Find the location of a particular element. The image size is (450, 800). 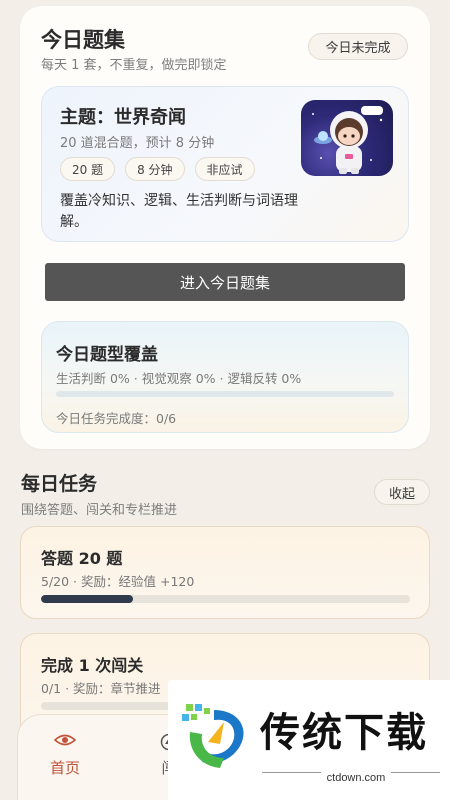

today-subtitle: 每天 1 套，不重复，做完即锁定 is located at coordinates (134, 65).